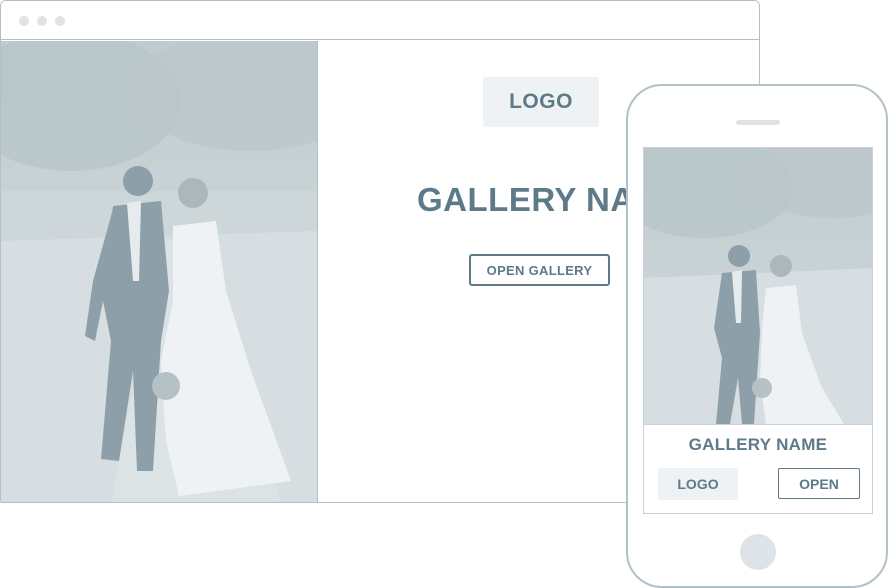 The width and height of the screenshot is (890, 588). I want to click on wedding-couple-photo, so click(758, 286).